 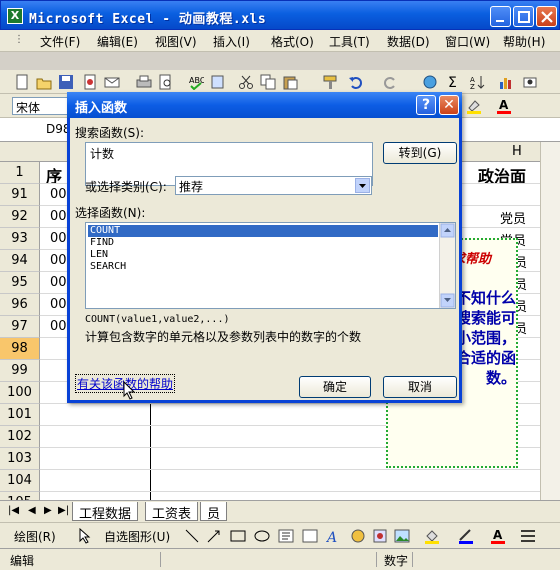 What do you see at coordinates (172, 512) in the screenshot?
I see `sheet-tab-salary: 工资表` at bounding box center [172, 512].